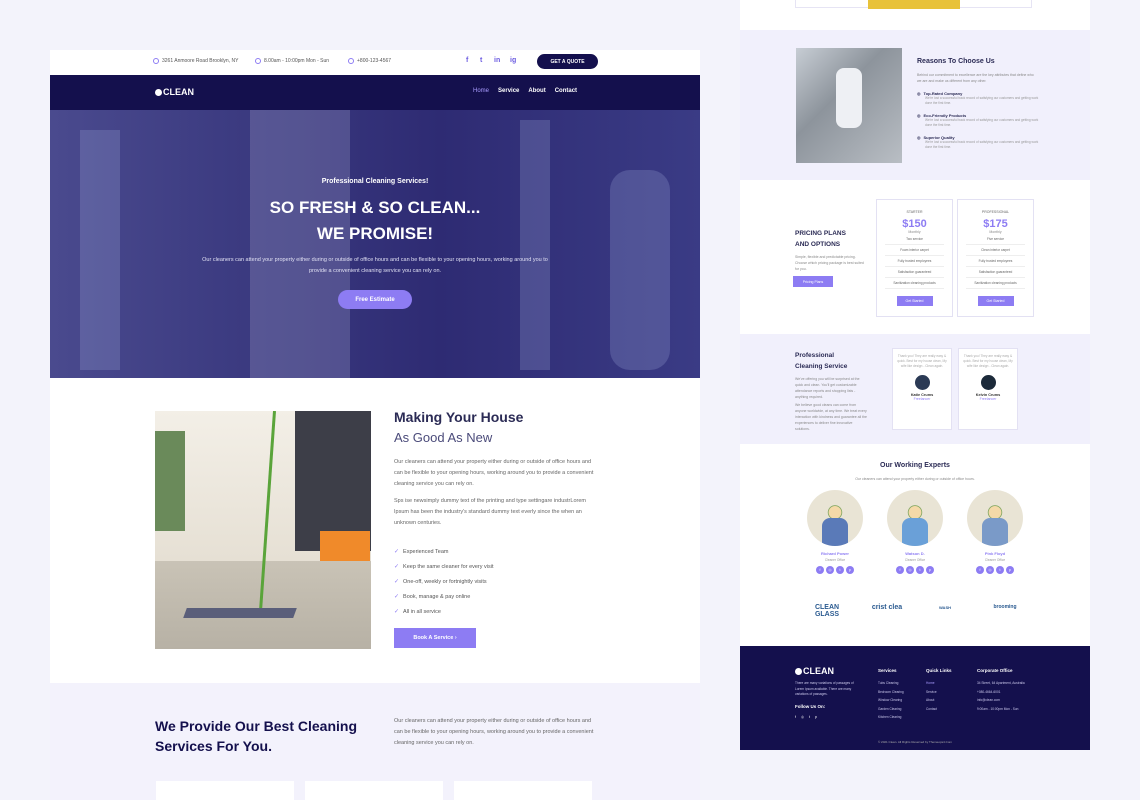 This screenshot has width=1140, height=800. I want to click on nav-about: About, so click(536, 91).